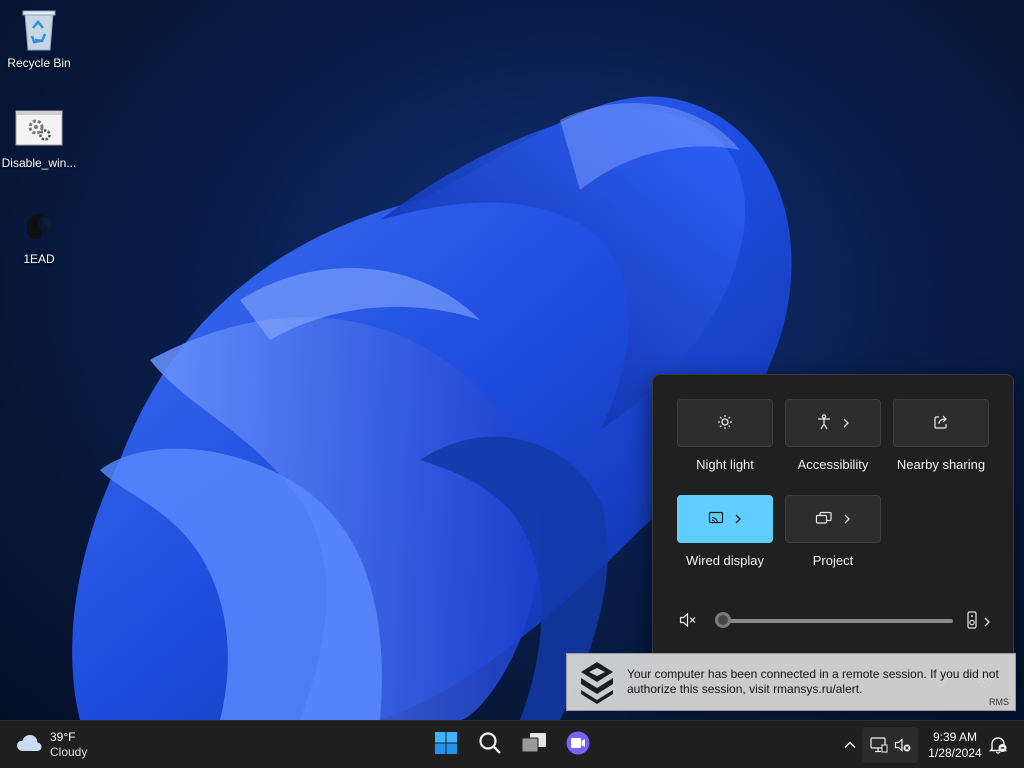  I want to click on project-icon, so click(824, 519).